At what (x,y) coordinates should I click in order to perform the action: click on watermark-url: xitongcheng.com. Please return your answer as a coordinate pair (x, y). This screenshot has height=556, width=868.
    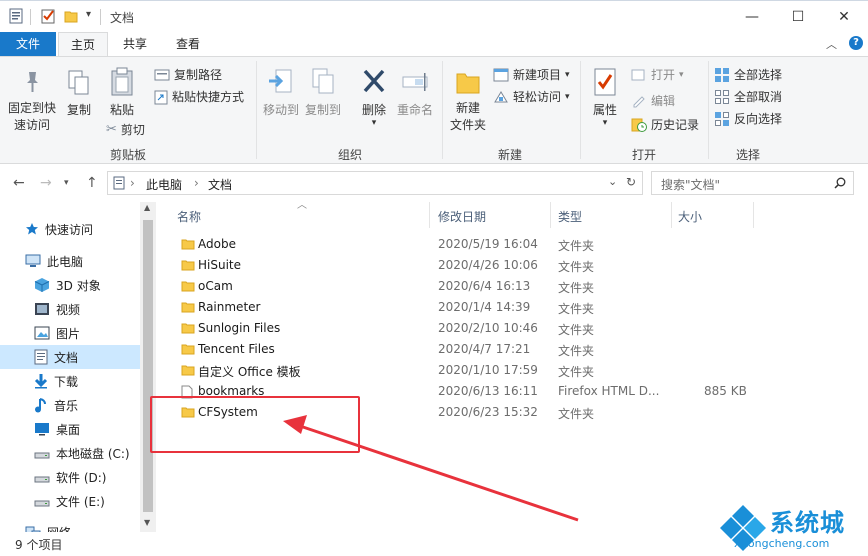
    Looking at the image, I should click on (782, 543).